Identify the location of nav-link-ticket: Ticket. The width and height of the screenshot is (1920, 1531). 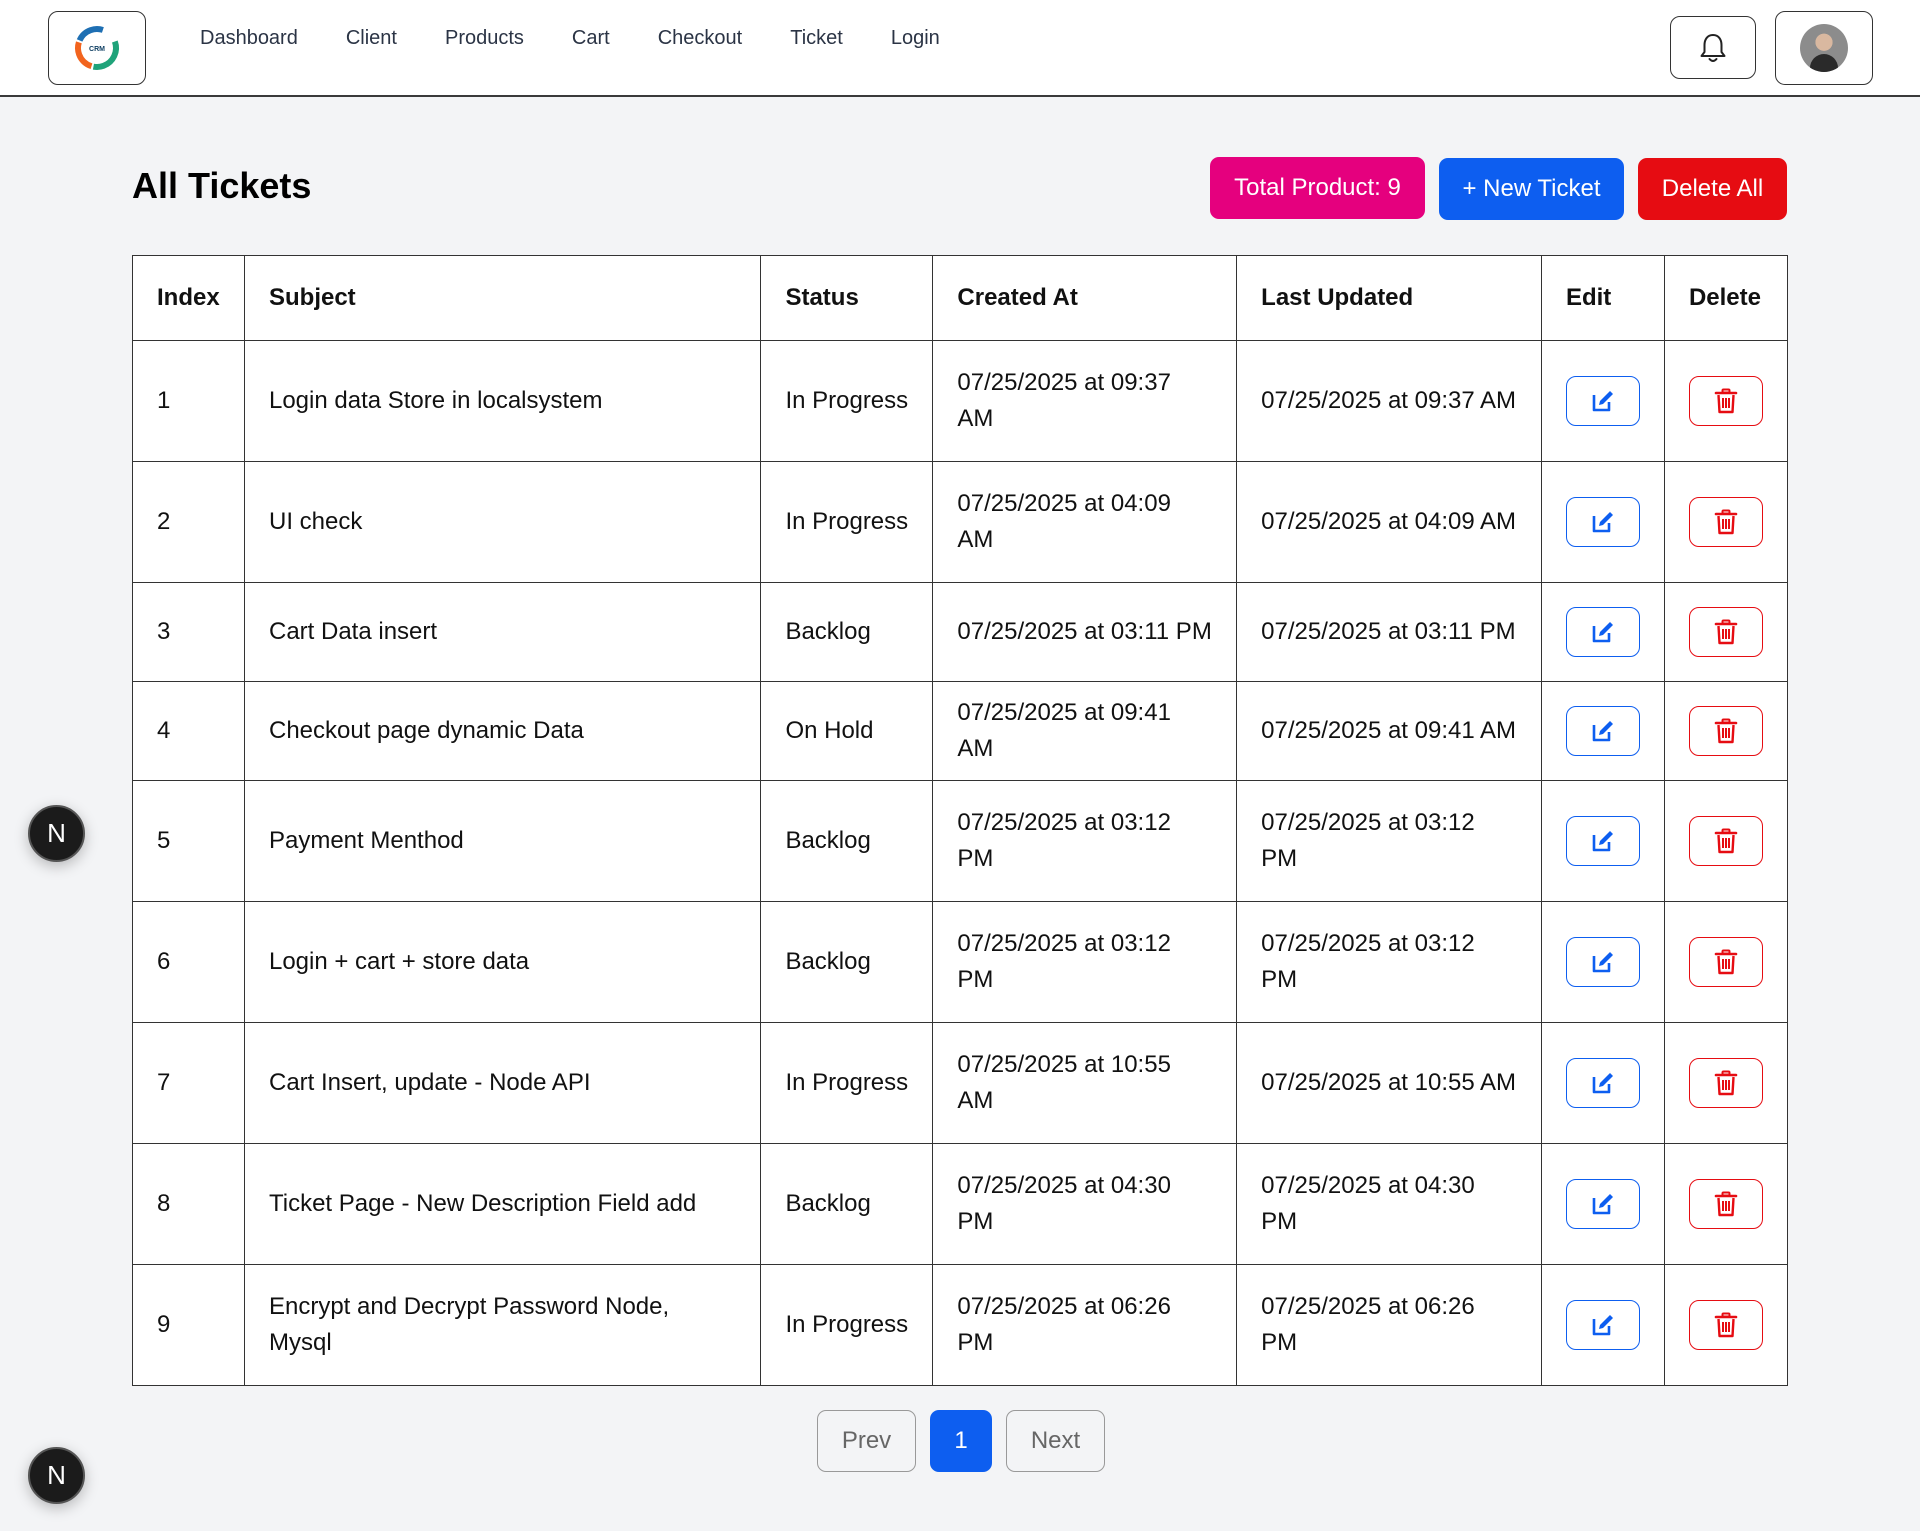
(816, 38).